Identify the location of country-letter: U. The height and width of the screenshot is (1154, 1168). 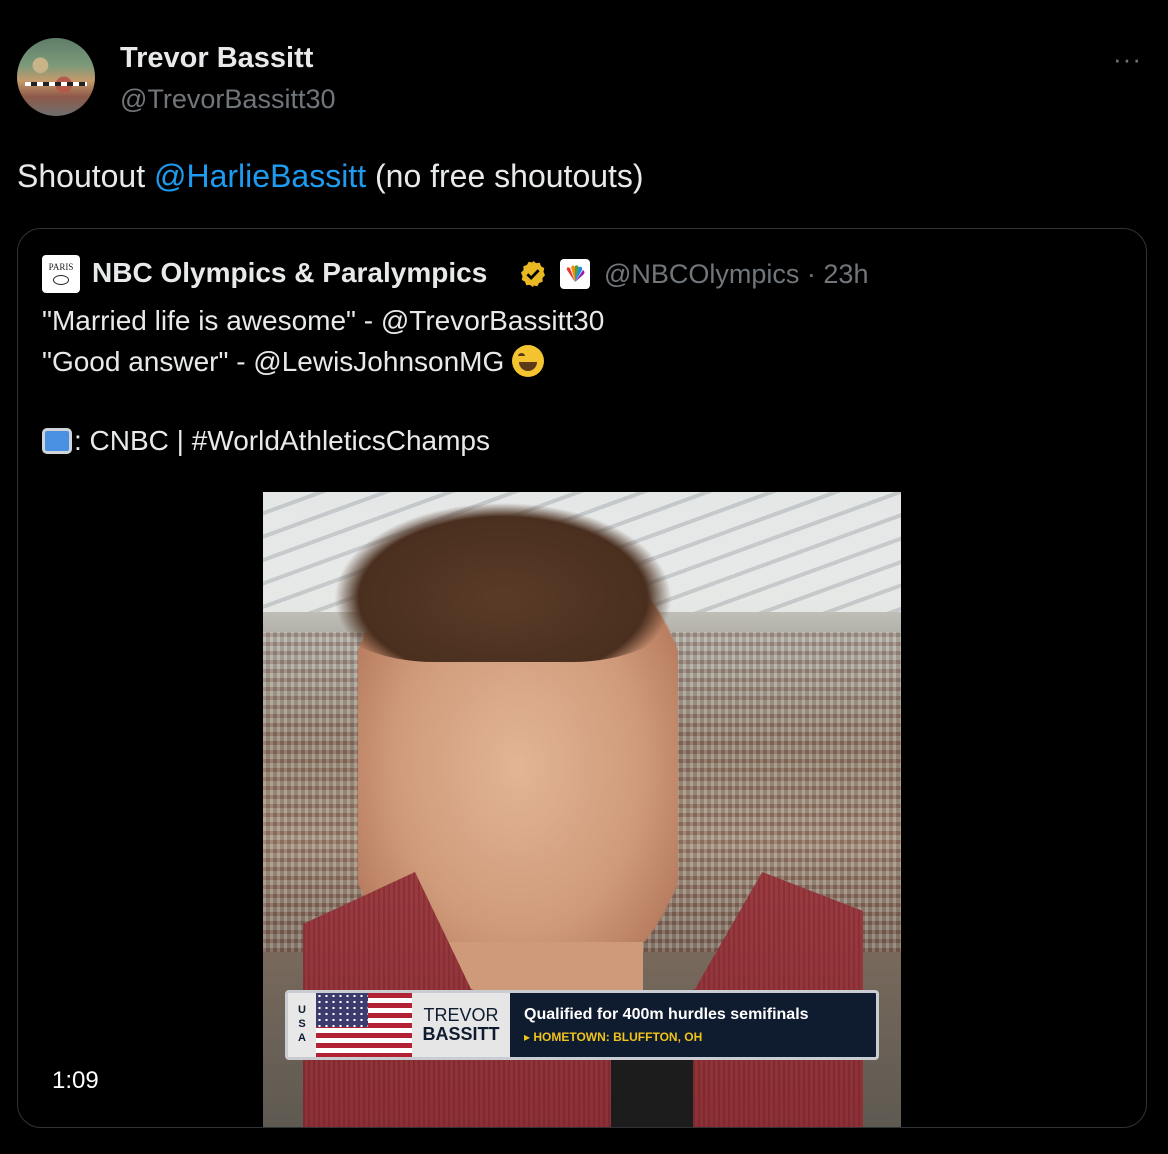
(302, 1010).